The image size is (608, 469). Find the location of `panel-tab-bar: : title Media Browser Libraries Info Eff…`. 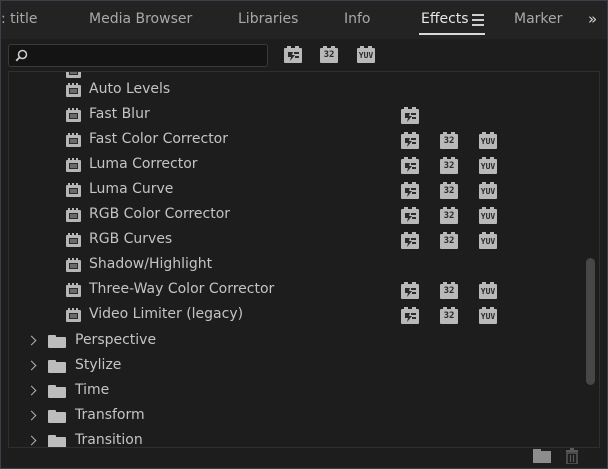

panel-tab-bar: : title Media Browser Libraries Info Eff… is located at coordinates (304, 20).